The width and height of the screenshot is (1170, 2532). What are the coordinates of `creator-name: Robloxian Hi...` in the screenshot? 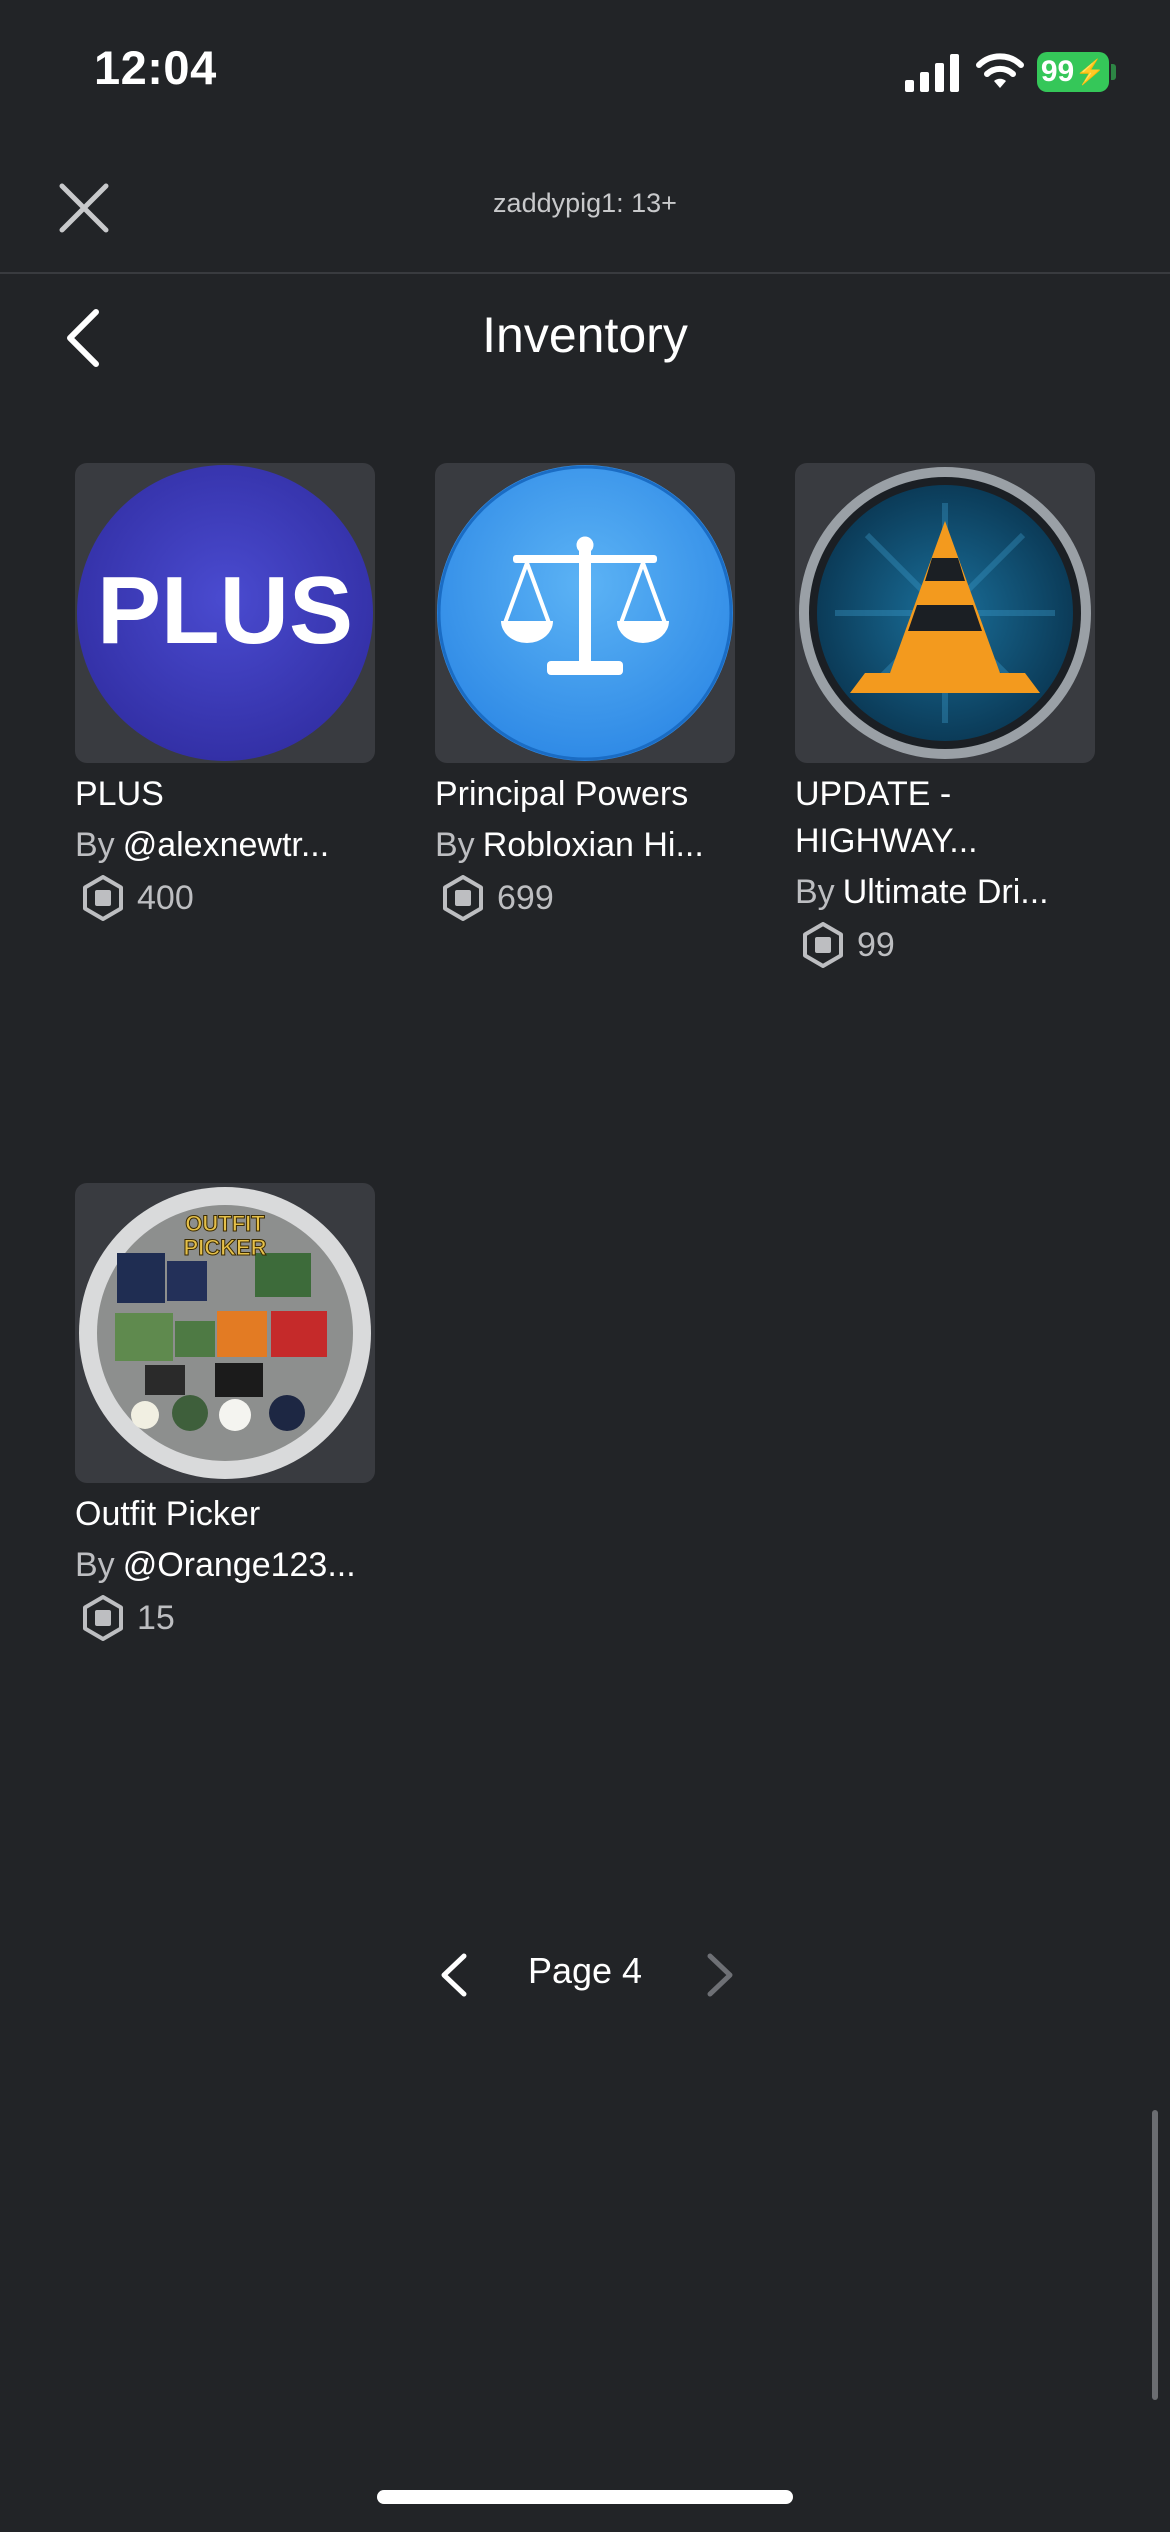 It's located at (593, 845).